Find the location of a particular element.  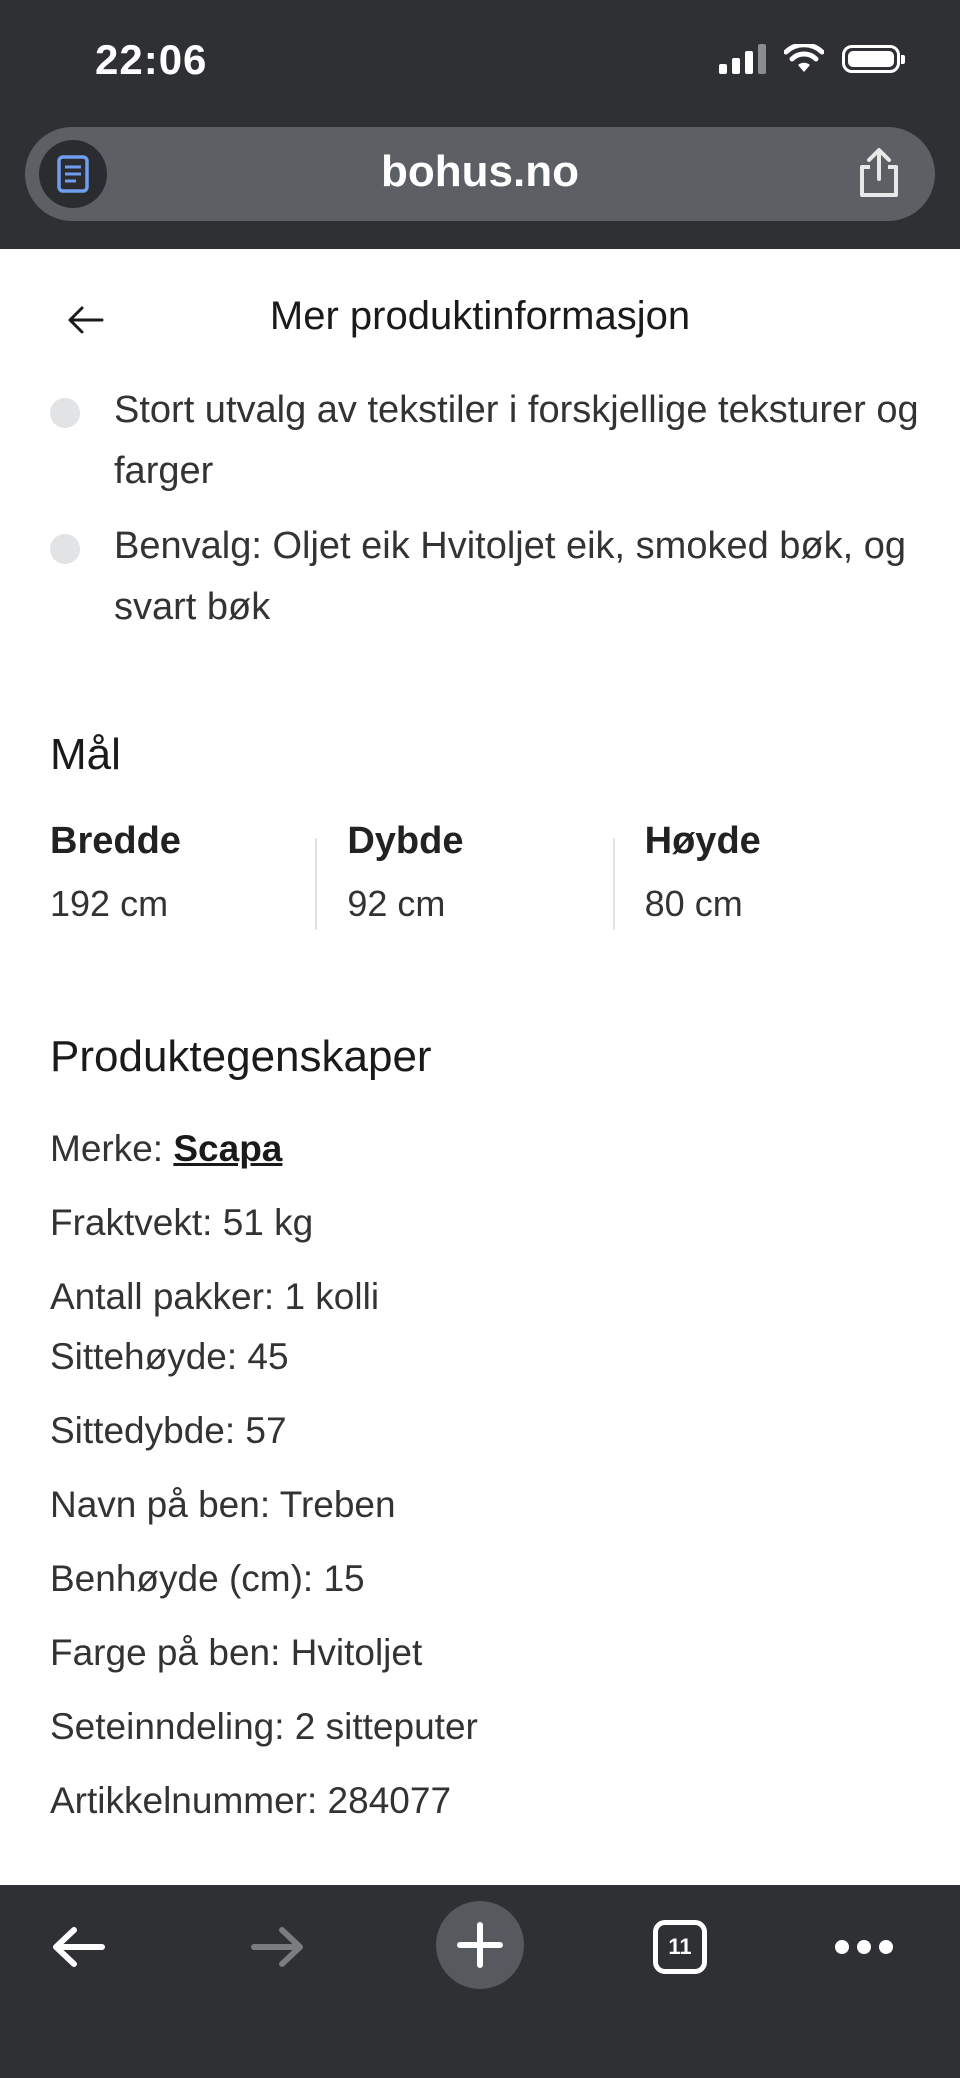

status-icons is located at coordinates (812, 59).